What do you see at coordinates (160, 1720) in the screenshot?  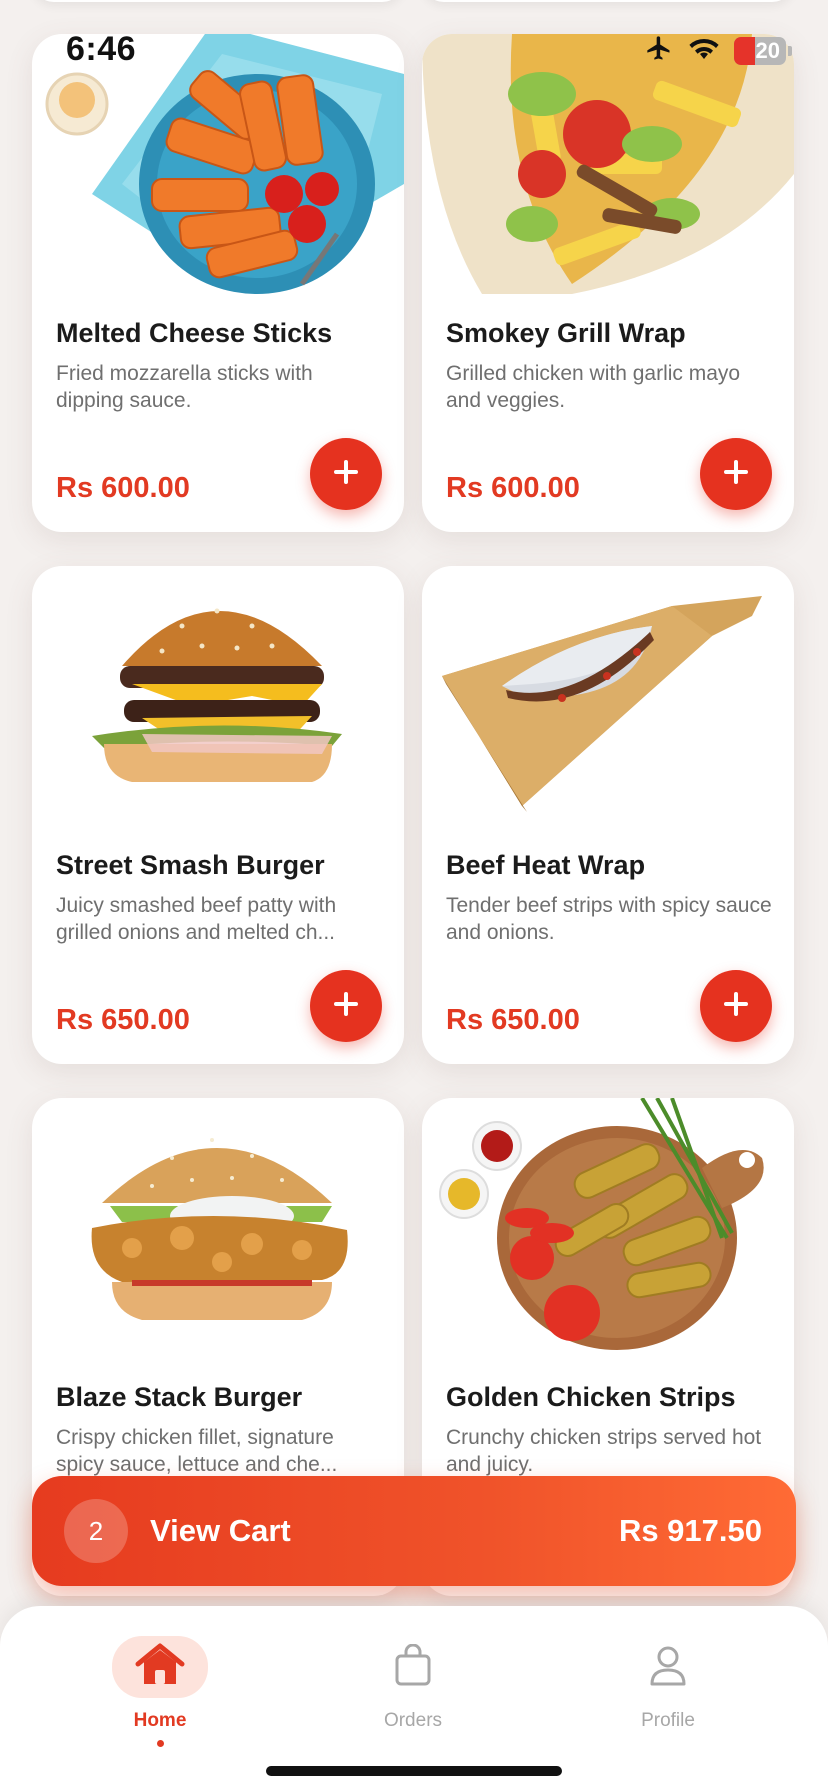 I see `tab-label: Home` at bounding box center [160, 1720].